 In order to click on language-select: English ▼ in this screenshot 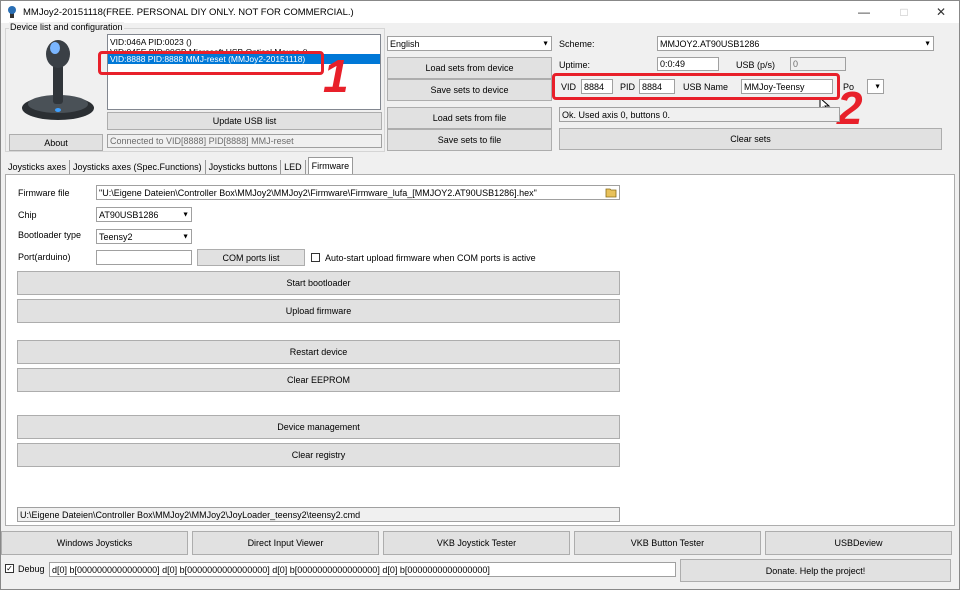, I will do `click(469, 43)`.